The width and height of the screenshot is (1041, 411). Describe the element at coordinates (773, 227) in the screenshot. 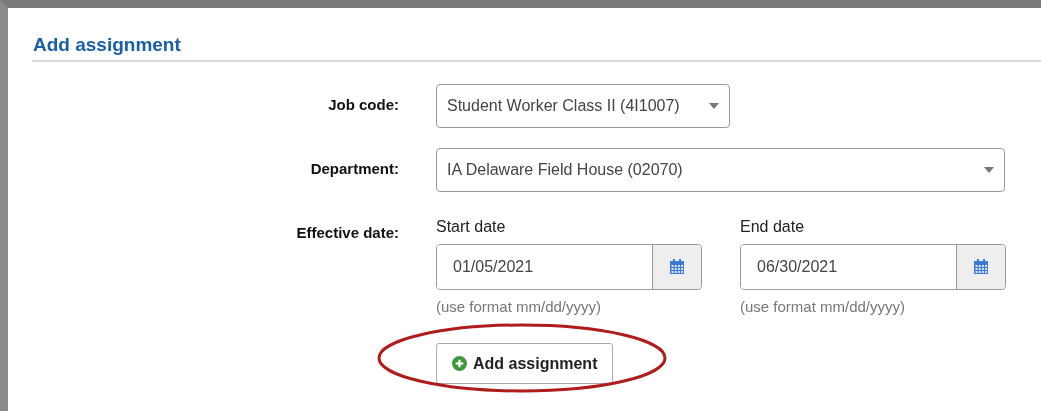

I see `date-label: End date` at that location.